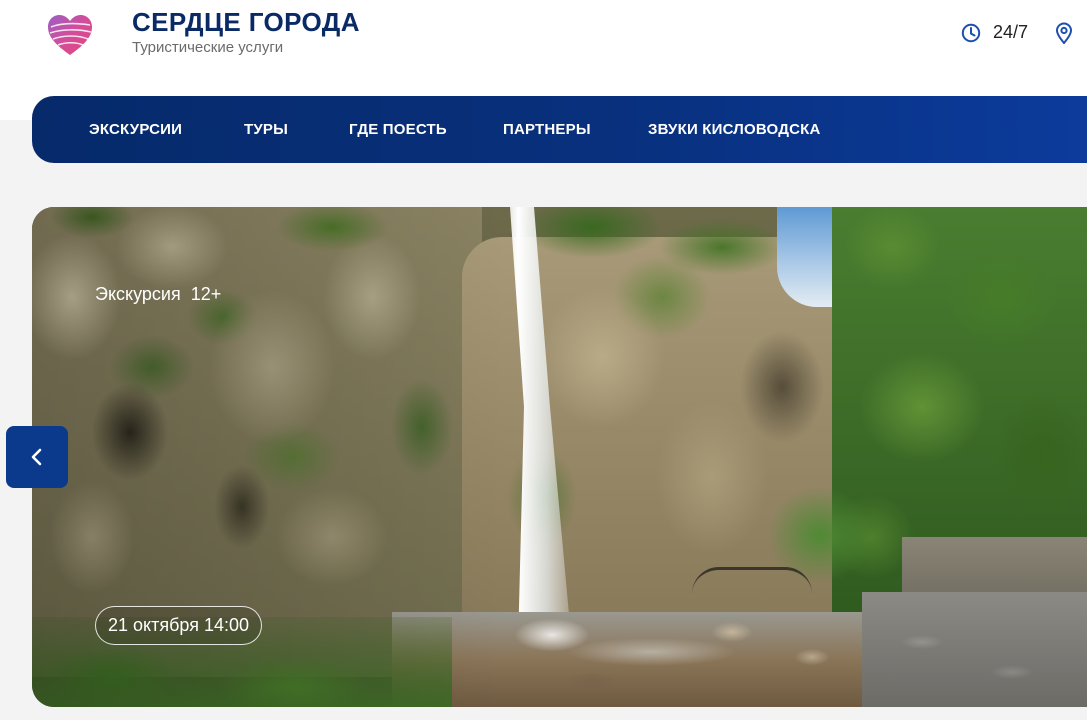 The image size is (1087, 720). Describe the element at coordinates (246, 22) in the screenshot. I see `brand-title: СЕРДЦЕ ГОРОДА` at that location.